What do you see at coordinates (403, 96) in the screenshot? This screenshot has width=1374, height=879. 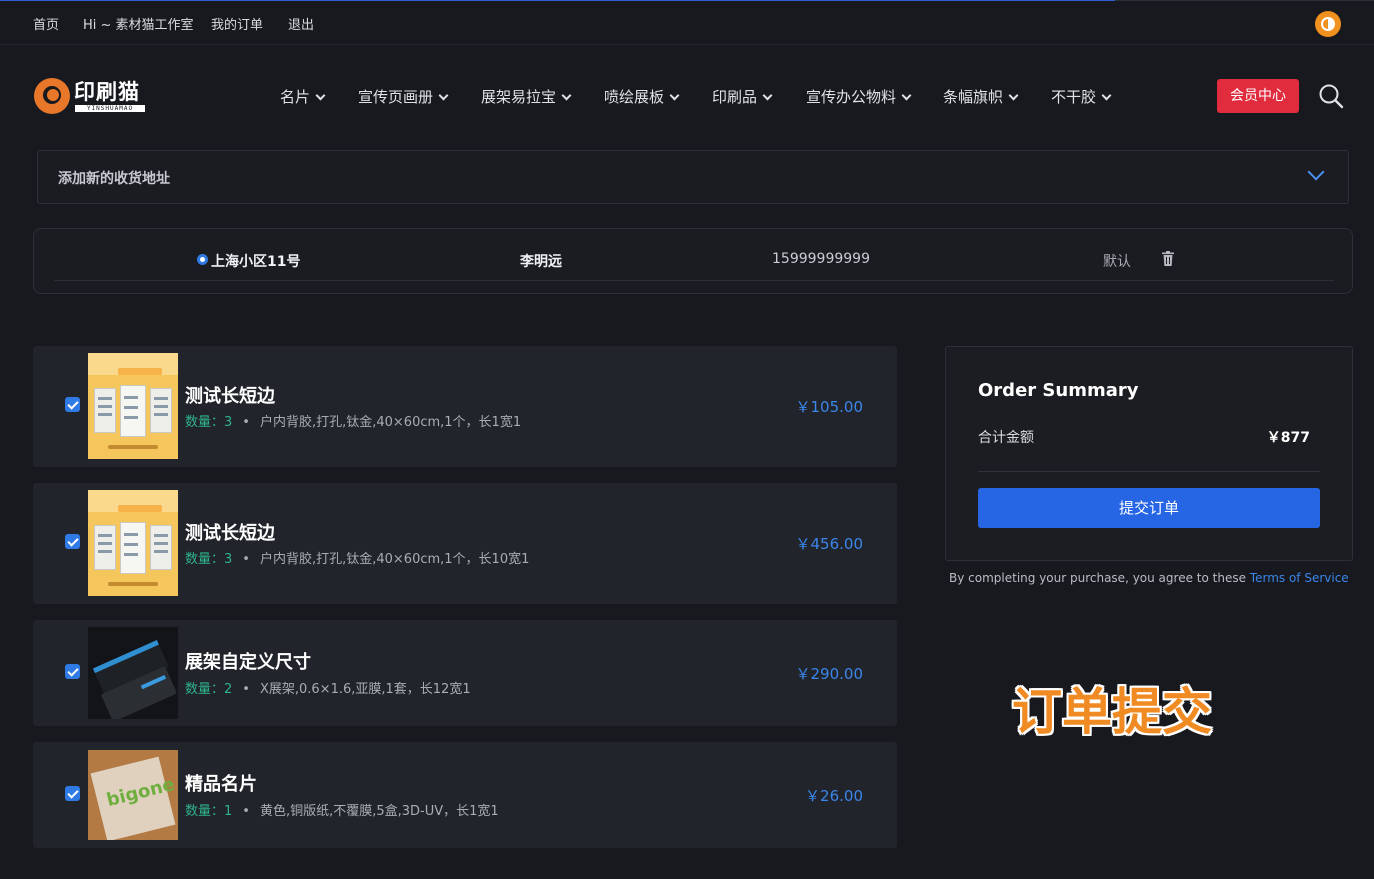 I see `nav-item-brochures: 宣传页画册` at bounding box center [403, 96].